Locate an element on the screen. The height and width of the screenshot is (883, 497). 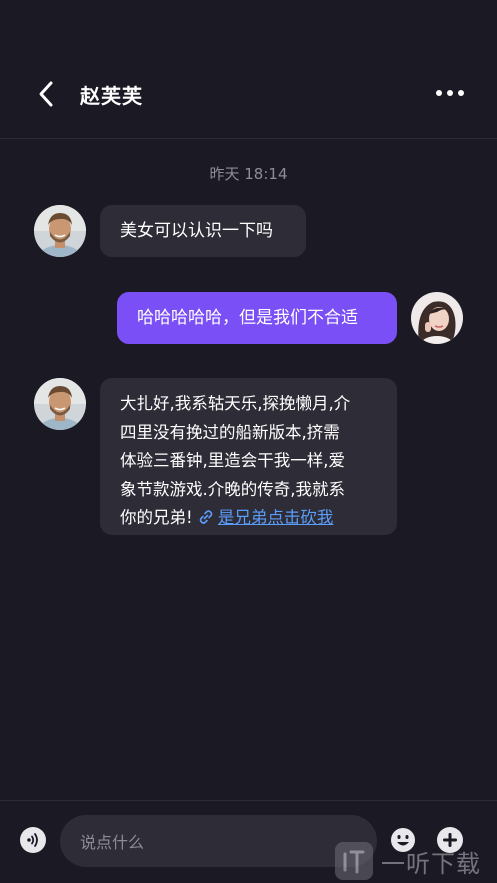
message-link: 是兄弟点击砍我 is located at coordinates (276, 517).